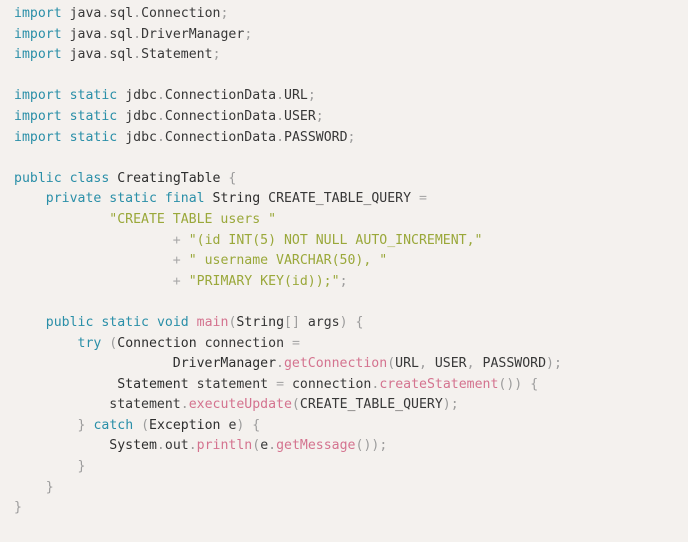 This screenshot has width=688, height=542. I want to click on code-token-id: out, so click(176, 446).